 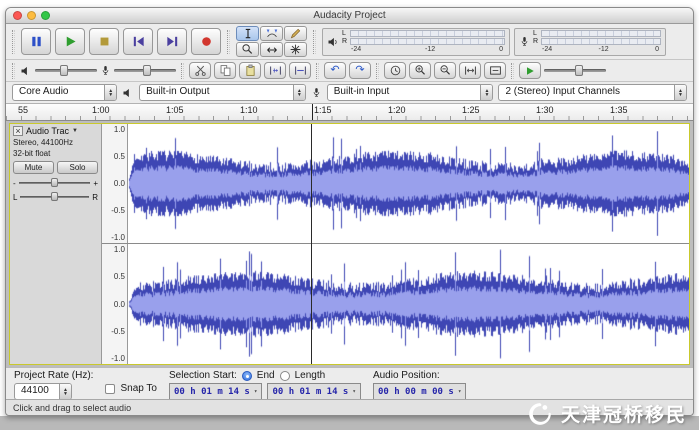 What do you see at coordinates (597, 41) in the screenshot?
I see `meter-bars: L R -24 -12 0` at bounding box center [597, 41].